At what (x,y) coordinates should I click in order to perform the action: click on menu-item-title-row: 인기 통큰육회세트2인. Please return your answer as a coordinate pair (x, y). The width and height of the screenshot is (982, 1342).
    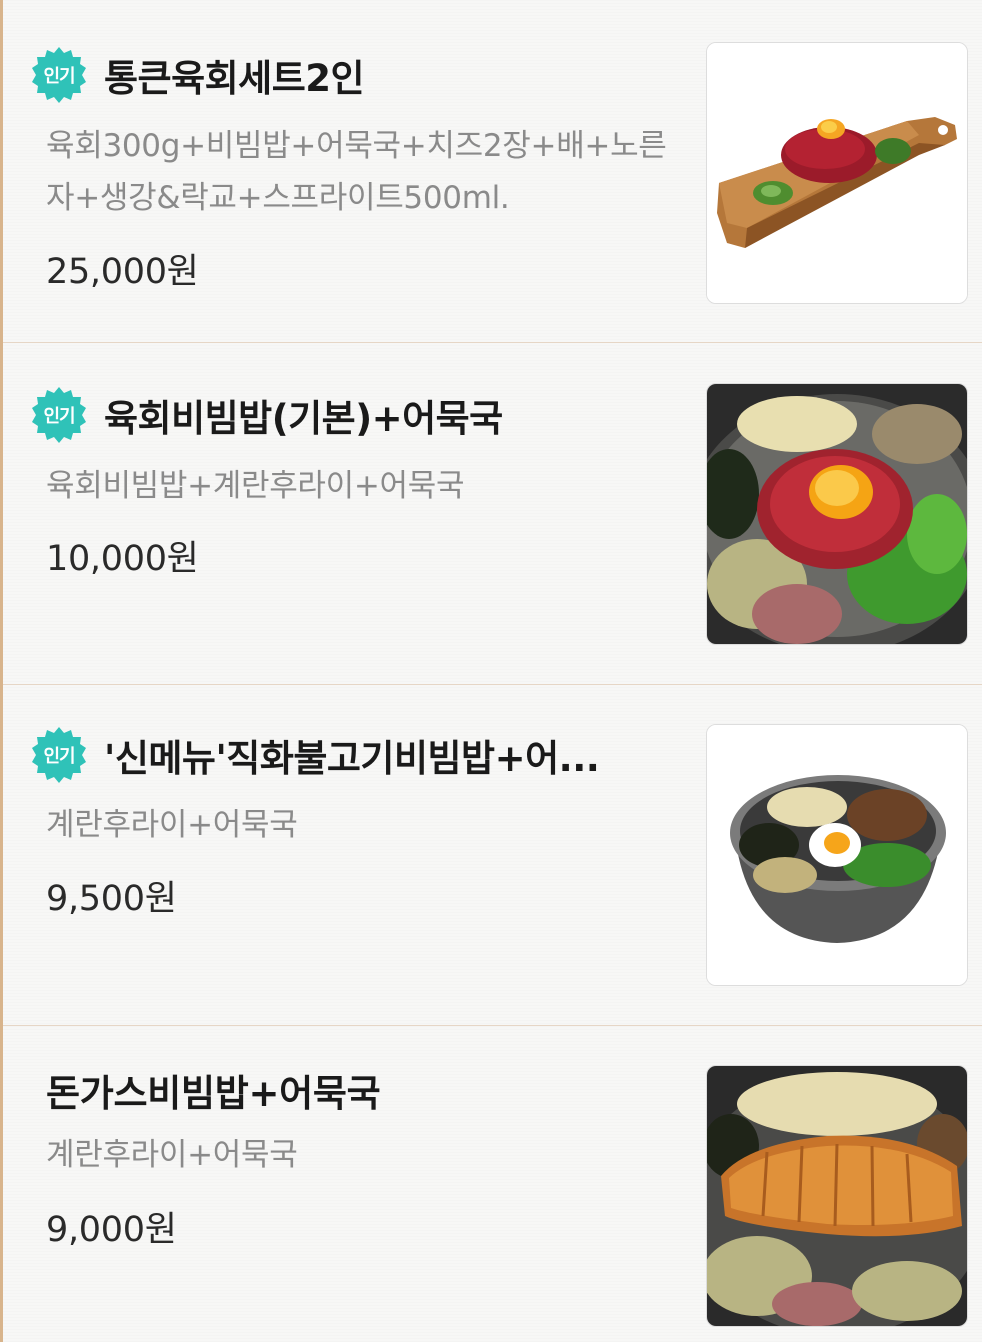
    Looking at the image, I should click on (355, 75).